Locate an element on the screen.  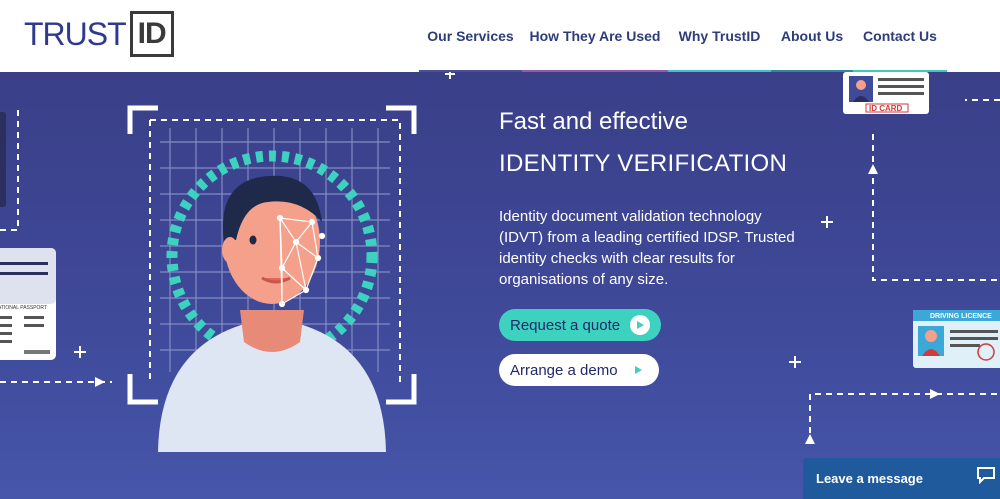
nav-how-they-are-used: How They Are Used is located at coordinates (595, 36).